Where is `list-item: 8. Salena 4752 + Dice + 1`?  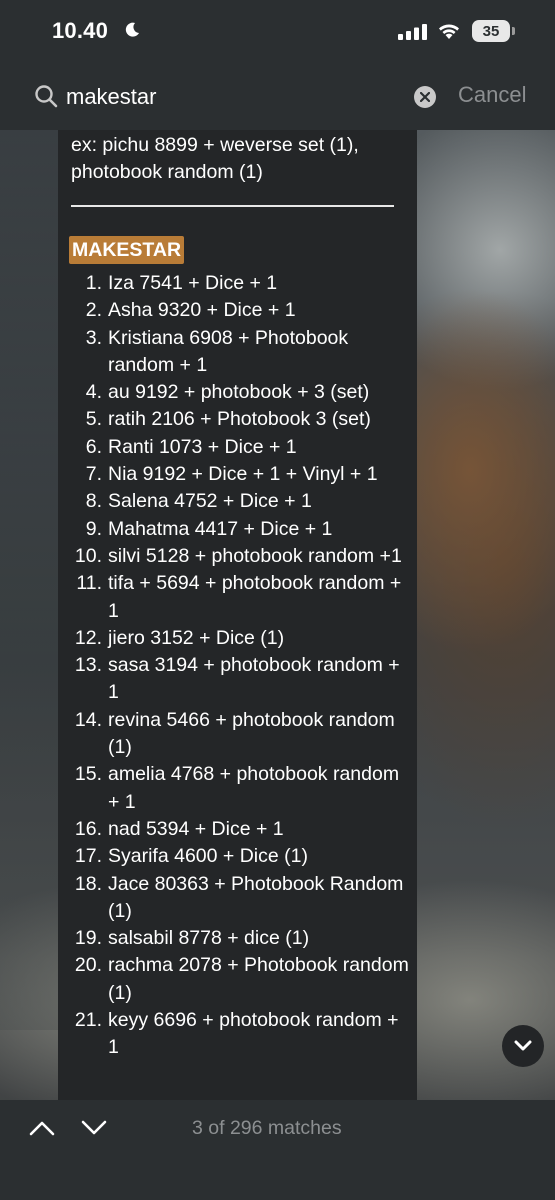
list-item: 8. Salena 4752 + Dice + 1 is located at coordinates (237, 501).